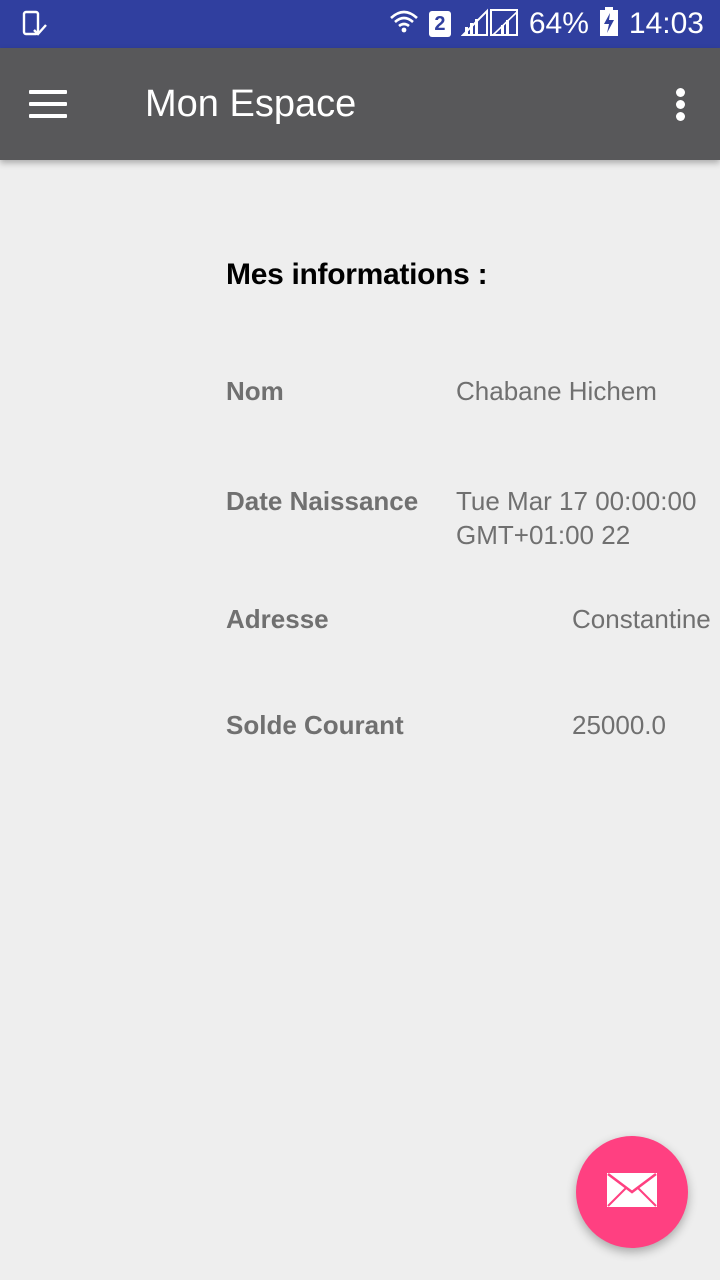  Describe the element at coordinates (251, 104) in the screenshot. I see `app-title: Mon Espace` at that location.